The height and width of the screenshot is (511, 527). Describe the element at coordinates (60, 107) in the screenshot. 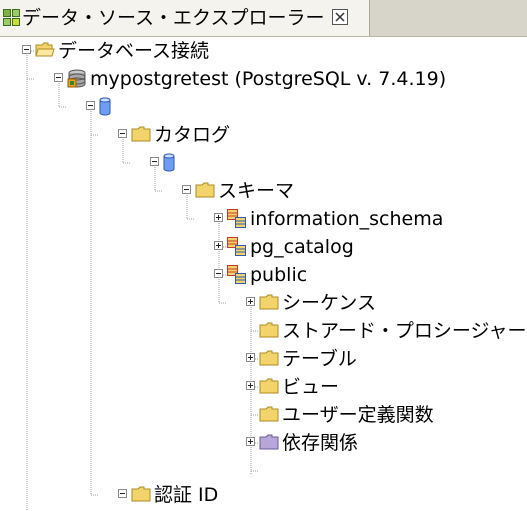

I see `tree-node-database` at that location.